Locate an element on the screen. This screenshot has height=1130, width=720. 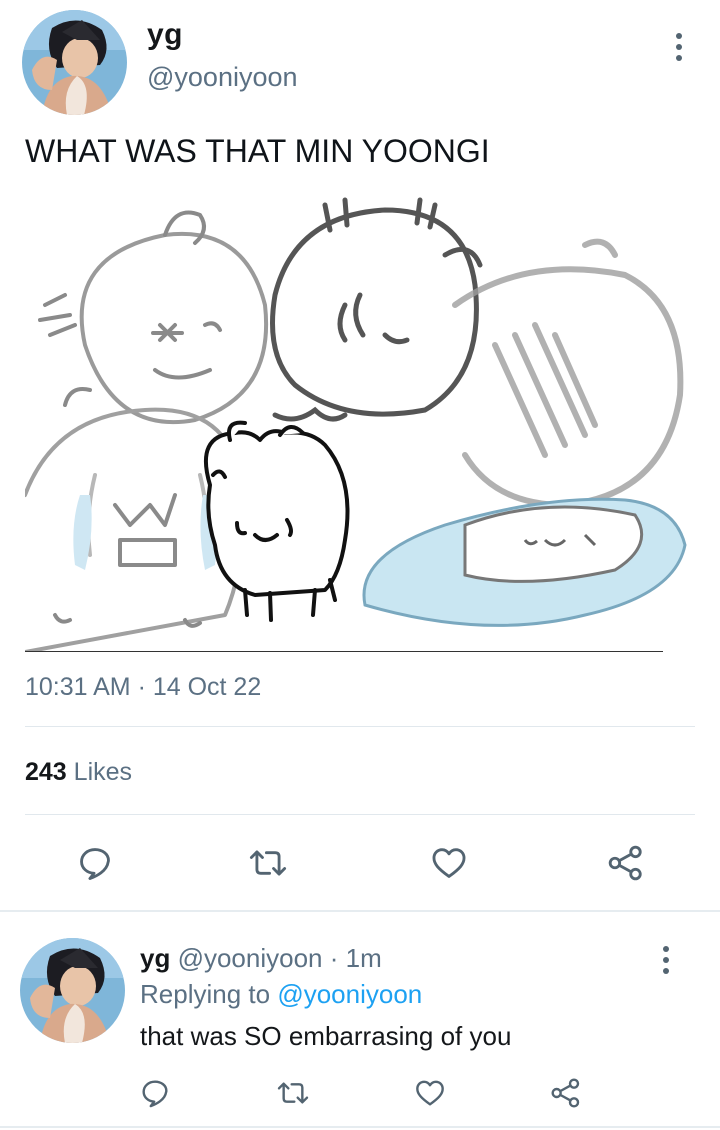
reply-avatar is located at coordinates (72, 990).